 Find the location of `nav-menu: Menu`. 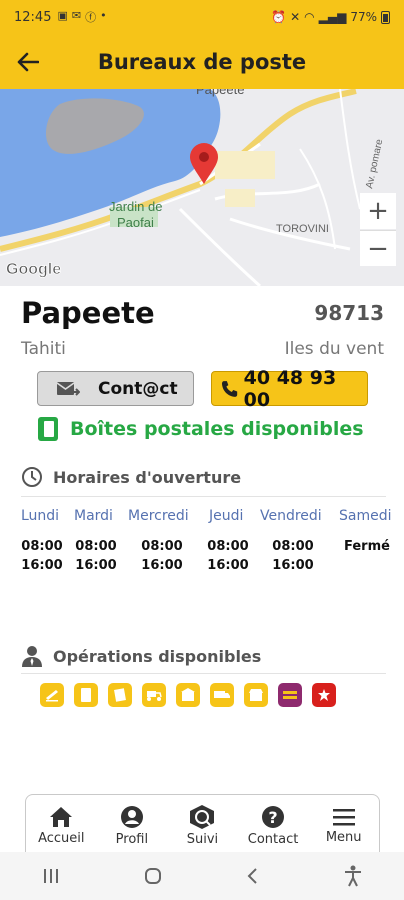

nav-menu: Menu is located at coordinates (344, 825).